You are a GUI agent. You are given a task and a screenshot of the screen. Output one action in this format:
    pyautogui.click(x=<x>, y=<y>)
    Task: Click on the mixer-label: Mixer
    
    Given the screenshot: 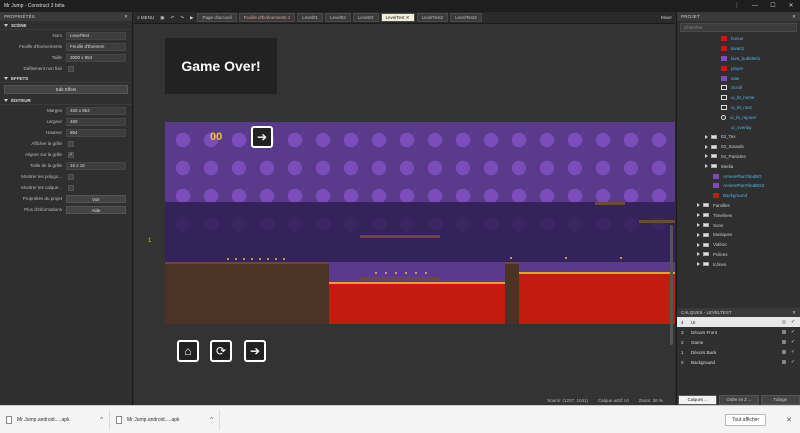 What is the action you would take?
    pyautogui.click(x=666, y=17)
    